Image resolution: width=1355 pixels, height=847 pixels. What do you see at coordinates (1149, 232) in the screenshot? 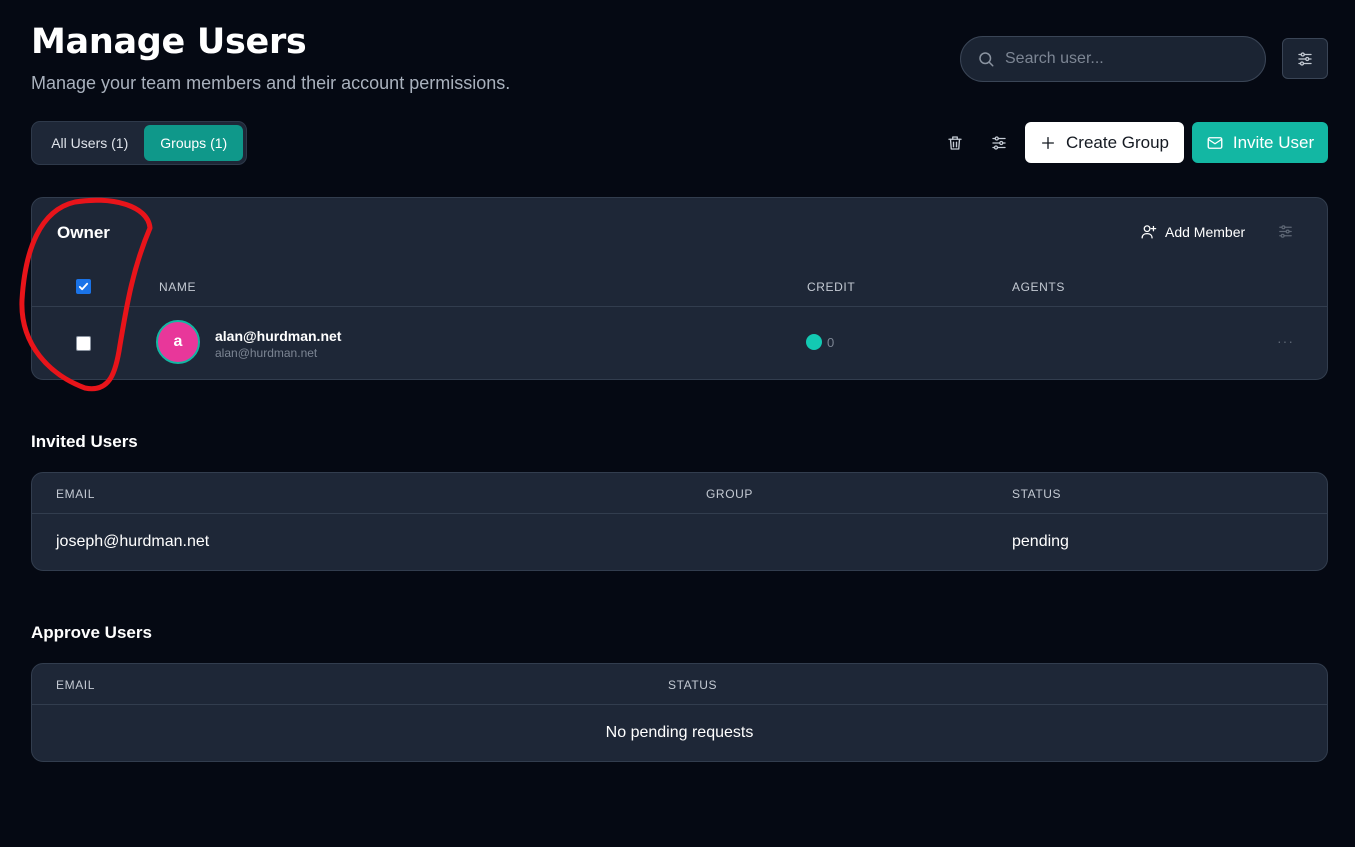
I see `user-plus-icon` at bounding box center [1149, 232].